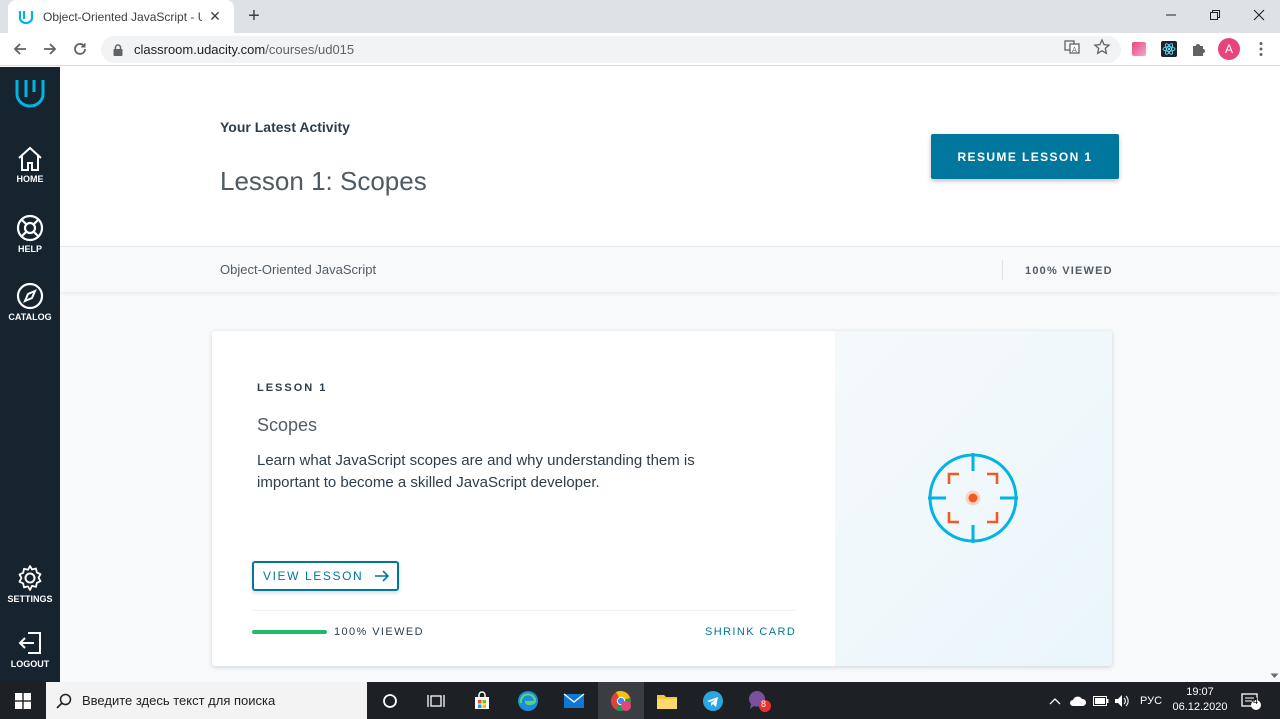 The image size is (1280, 719). I want to click on back-icon, so click(20, 49).